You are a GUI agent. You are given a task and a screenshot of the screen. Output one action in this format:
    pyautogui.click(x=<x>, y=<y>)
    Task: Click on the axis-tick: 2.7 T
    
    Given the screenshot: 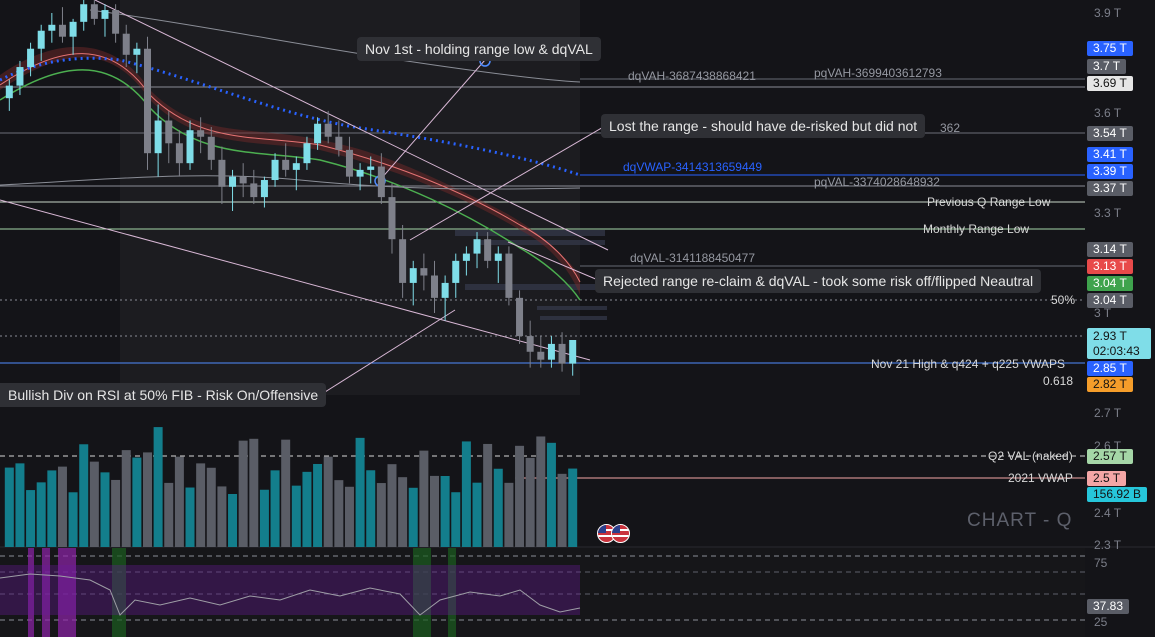 What is the action you would take?
    pyautogui.click(x=1108, y=413)
    